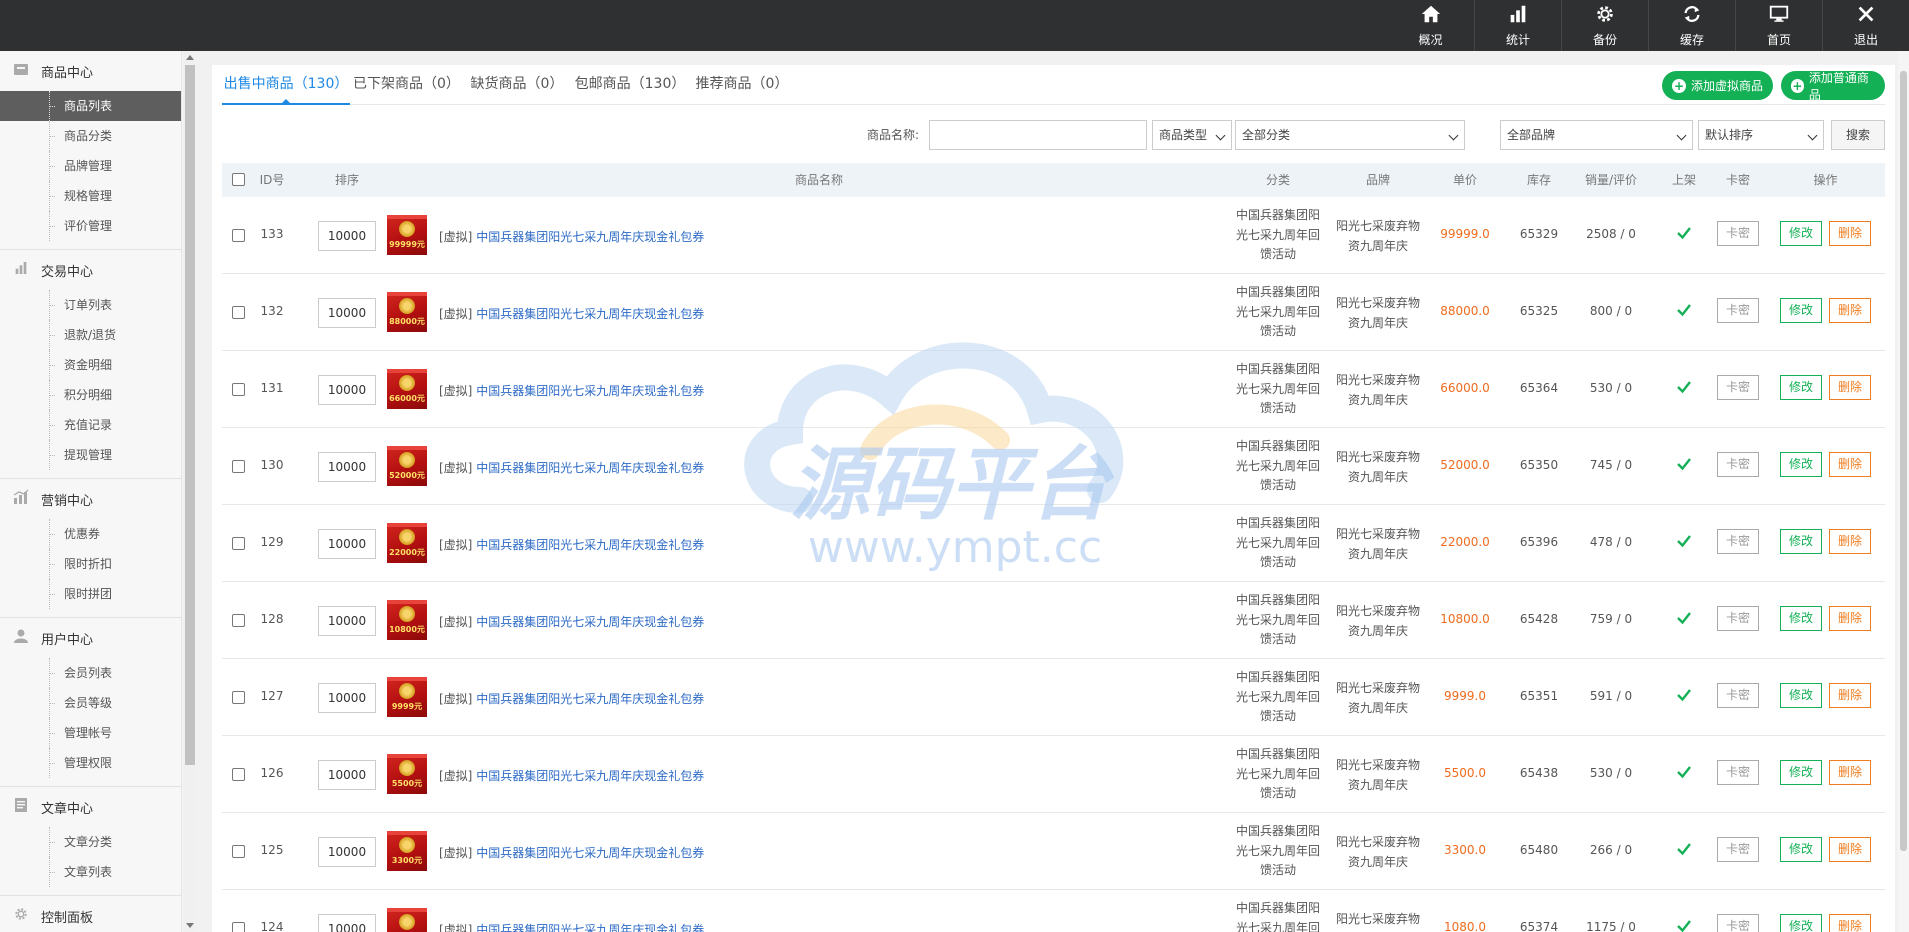  I want to click on sidebar-item: 会员列表, so click(90, 673).